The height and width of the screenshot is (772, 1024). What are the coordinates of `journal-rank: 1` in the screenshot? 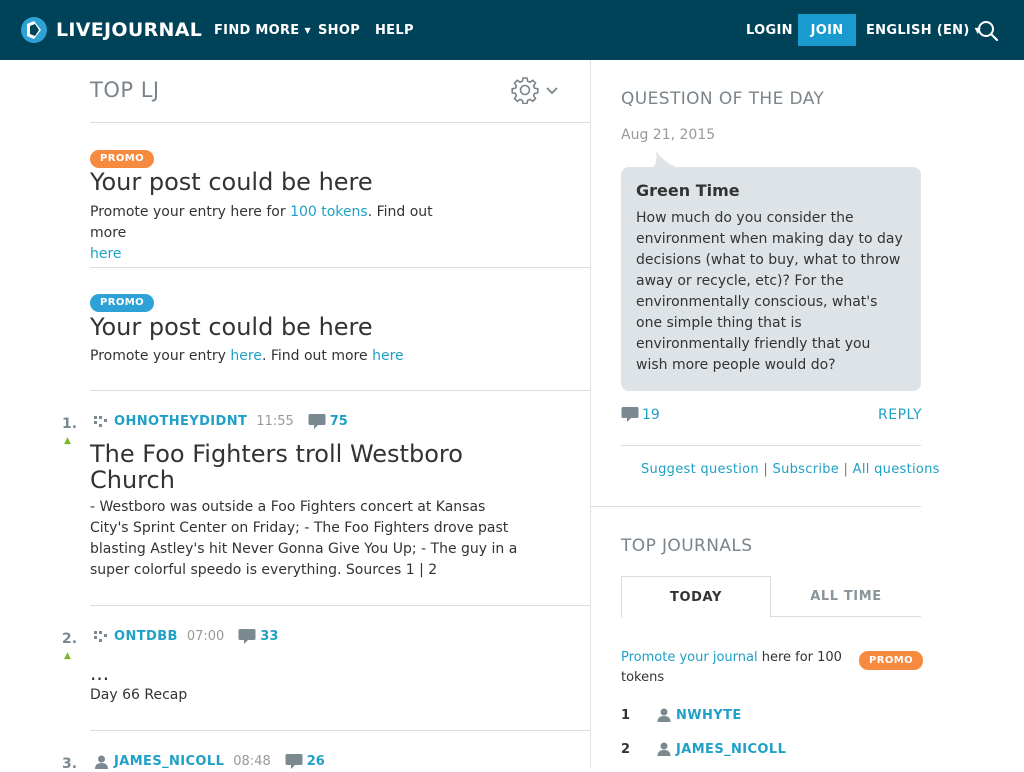 It's located at (626, 715).